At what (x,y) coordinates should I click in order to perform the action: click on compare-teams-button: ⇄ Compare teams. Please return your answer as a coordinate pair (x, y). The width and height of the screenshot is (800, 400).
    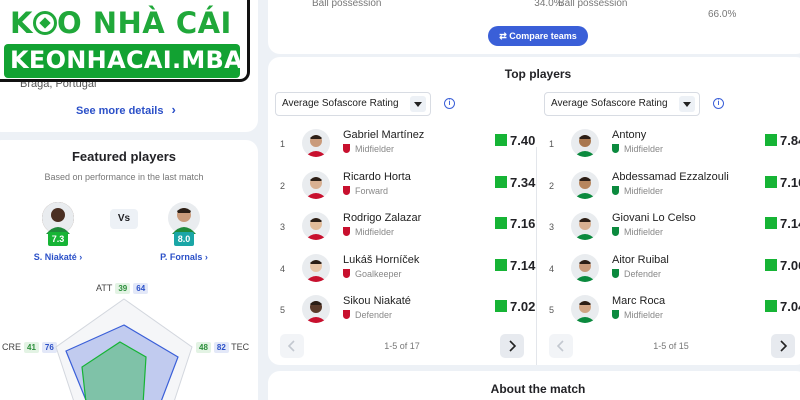
    Looking at the image, I should click on (538, 36).